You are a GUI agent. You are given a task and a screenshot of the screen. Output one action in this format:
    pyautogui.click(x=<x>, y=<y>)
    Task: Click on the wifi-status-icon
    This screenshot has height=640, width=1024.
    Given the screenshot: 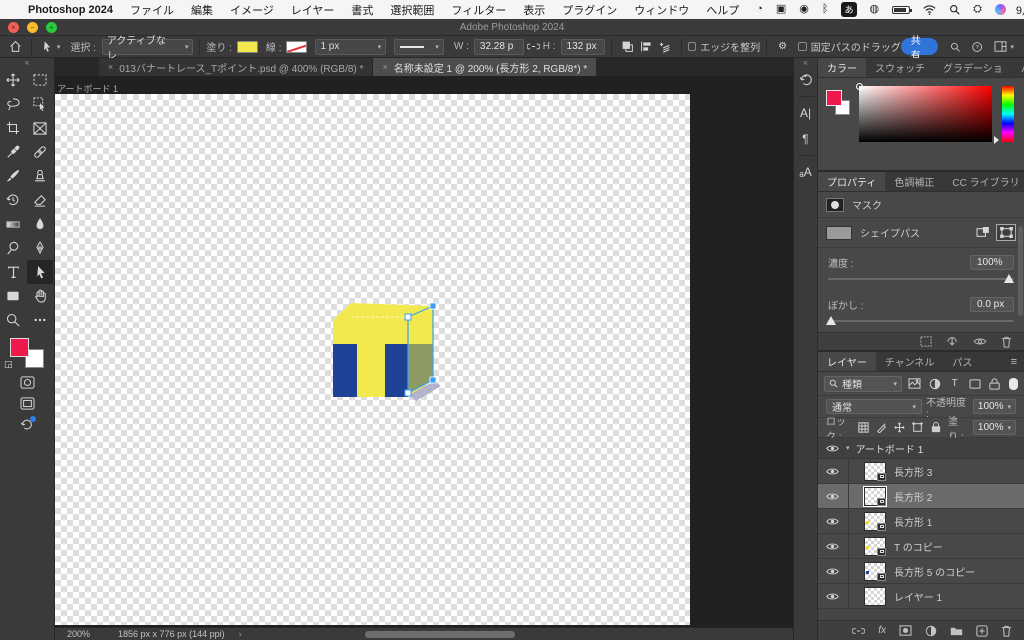 What is the action you would take?
    pyautogui.click(x=929, y=9)
    